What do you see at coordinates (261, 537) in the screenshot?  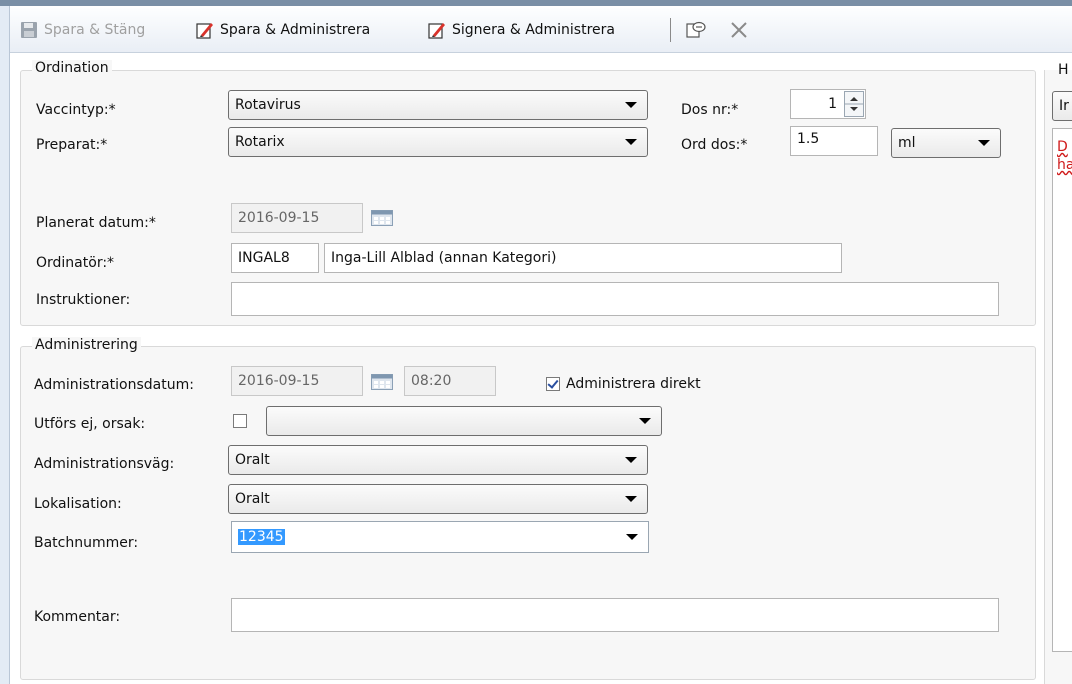 I see `batchnummer-value: 12345` at bounding box center [261, 537].